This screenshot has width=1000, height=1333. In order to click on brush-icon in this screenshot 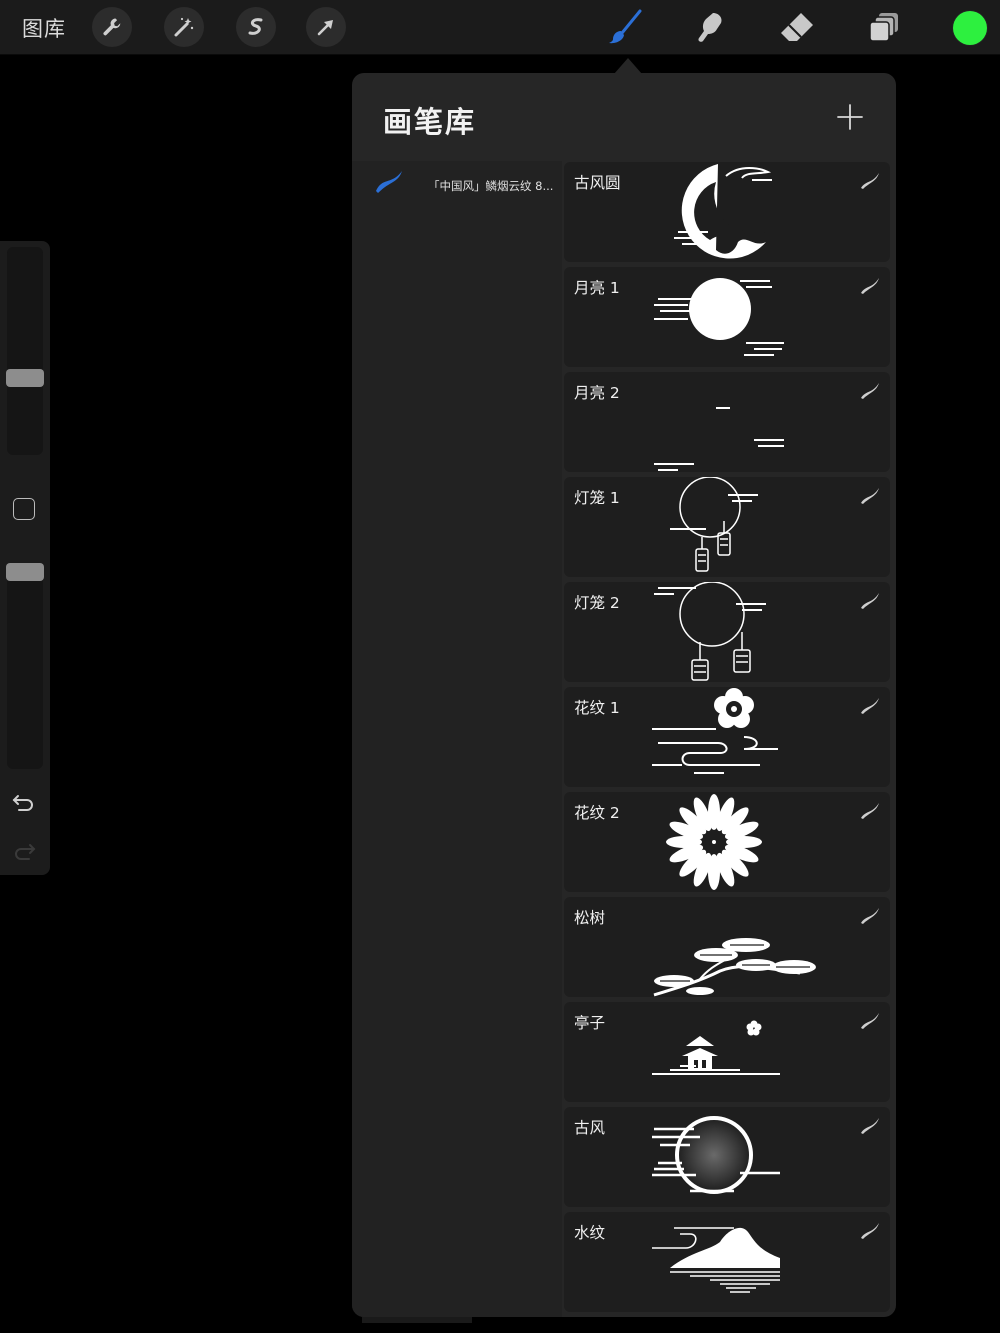, I will do `click(625, 26)`.